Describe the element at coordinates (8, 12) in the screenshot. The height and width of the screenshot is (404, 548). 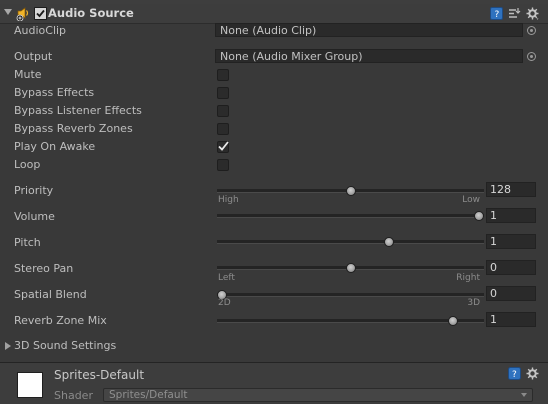
I see `foldout-arrow-icon` at that location.